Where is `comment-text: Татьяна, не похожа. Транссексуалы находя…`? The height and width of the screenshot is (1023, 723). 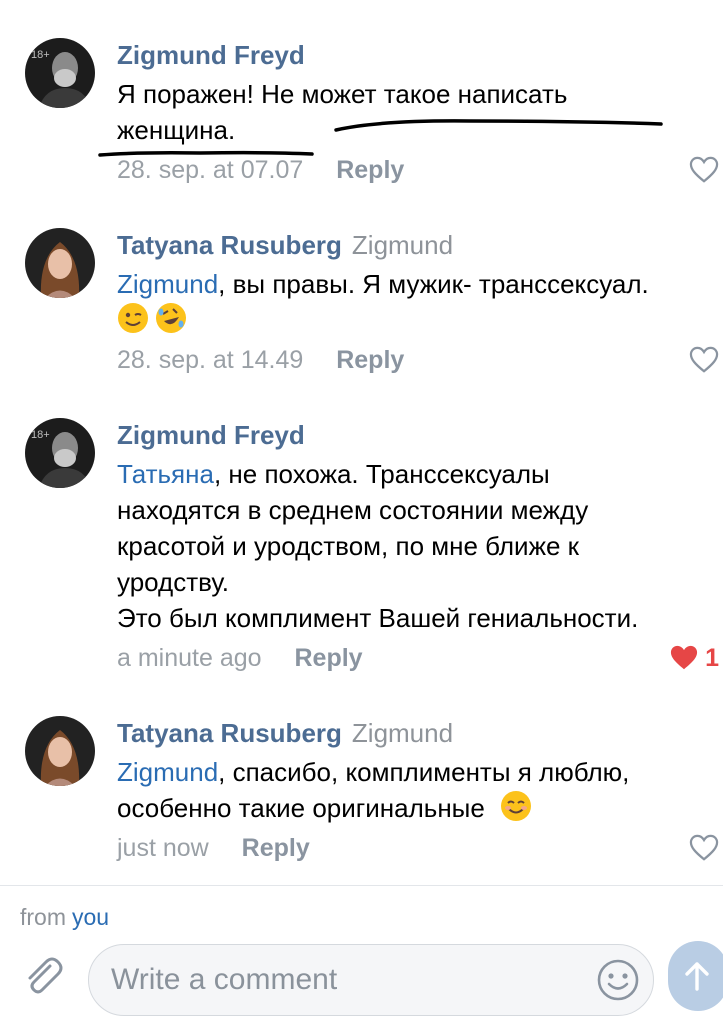
comment-text: Татьяна, не похожа. Транссексуалы находя… is located at coordinates (420, 546).